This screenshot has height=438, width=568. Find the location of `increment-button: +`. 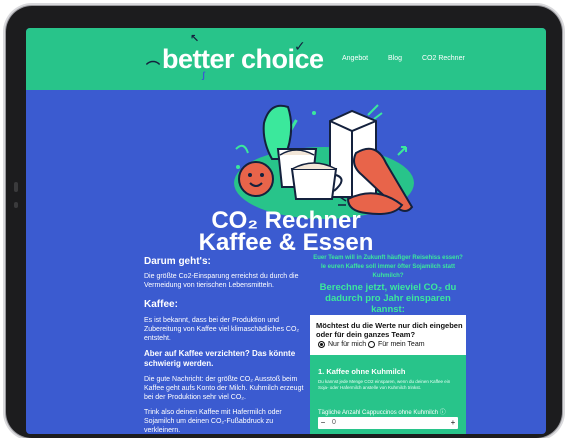

increment-button: + is located at coordinates (453, 423).